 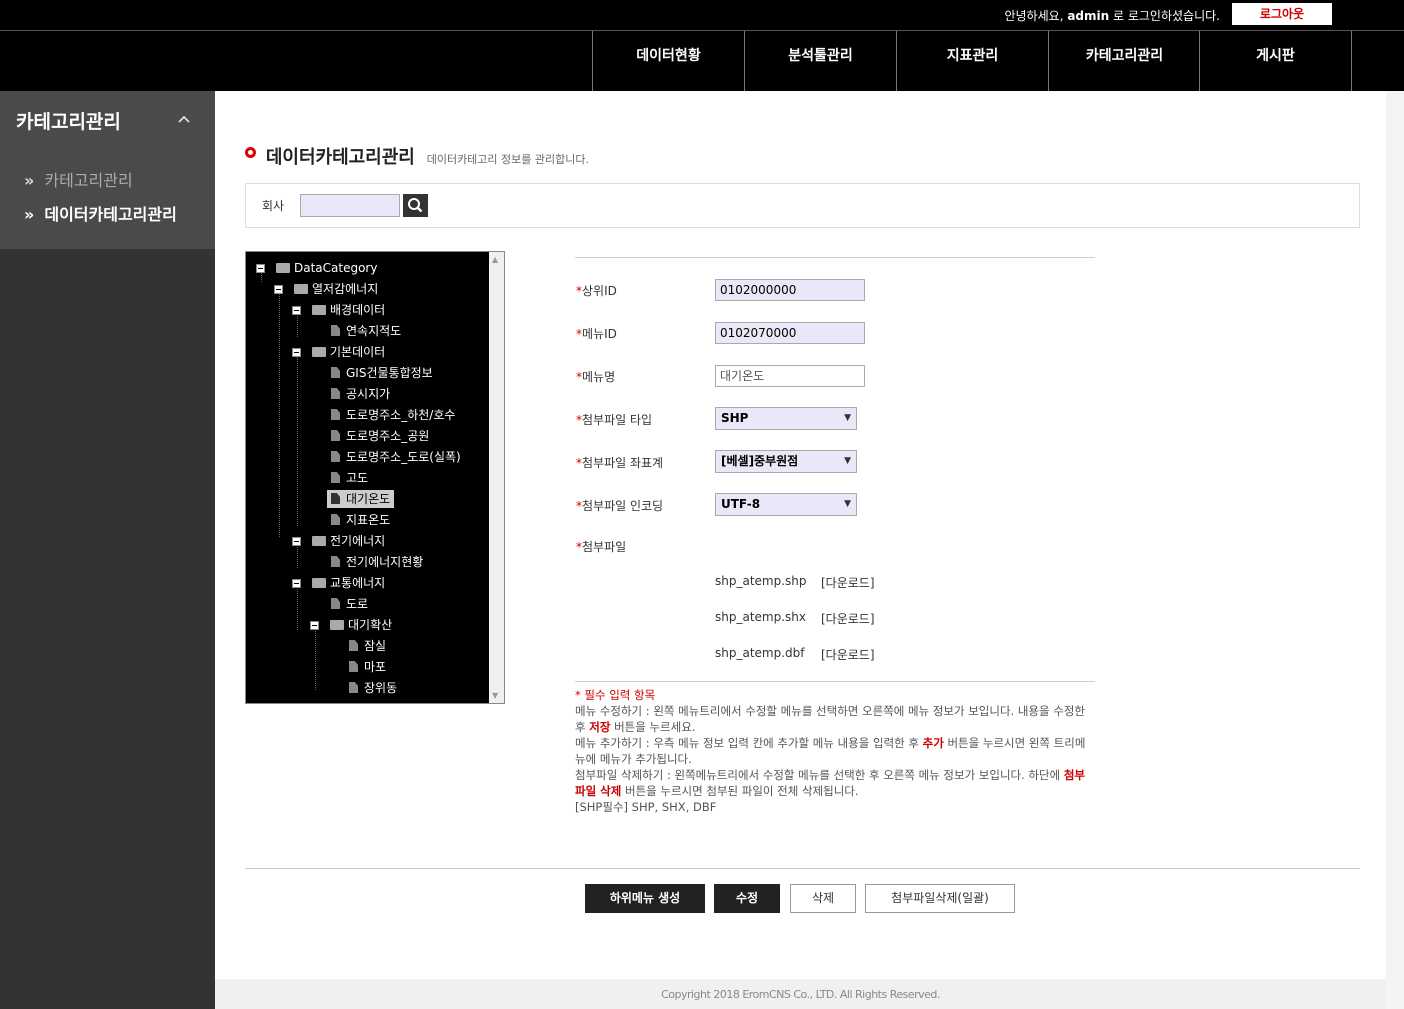 What do you see at coordinates (747, 898) in the screenshot?
I see `edit-button: 수정` at bounding box center [747, 898].